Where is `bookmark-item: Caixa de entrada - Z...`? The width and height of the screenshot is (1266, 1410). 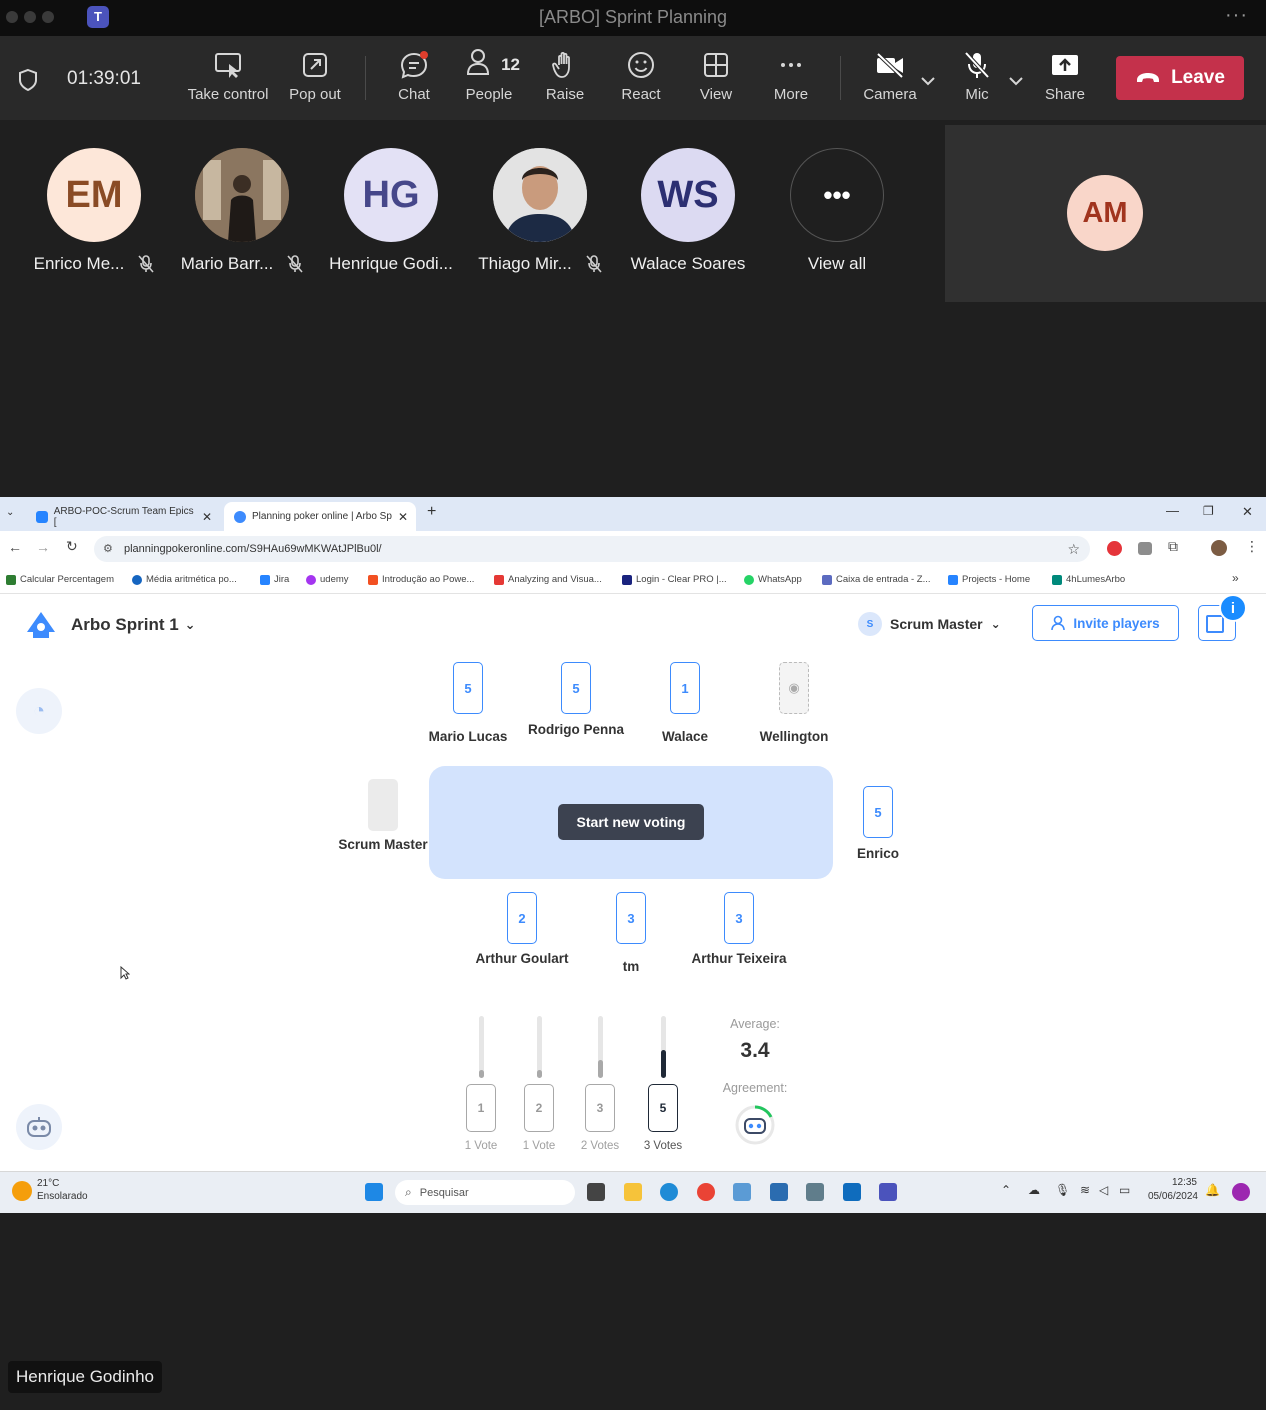
bookmark-item: Caixa de entrada - Z... is located at coordinates (876, 579).